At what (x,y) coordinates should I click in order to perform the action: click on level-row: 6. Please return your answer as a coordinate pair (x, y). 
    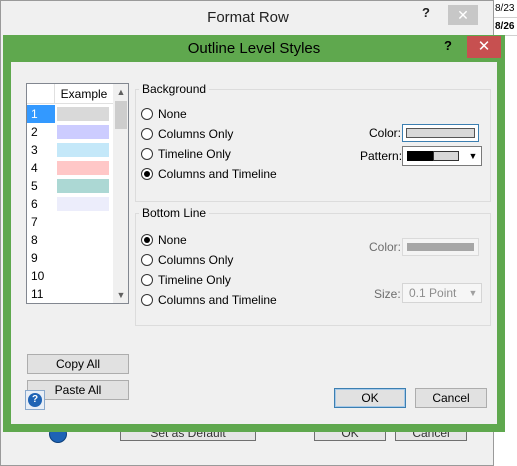
    Looking at the image, I should click on (70, 204).